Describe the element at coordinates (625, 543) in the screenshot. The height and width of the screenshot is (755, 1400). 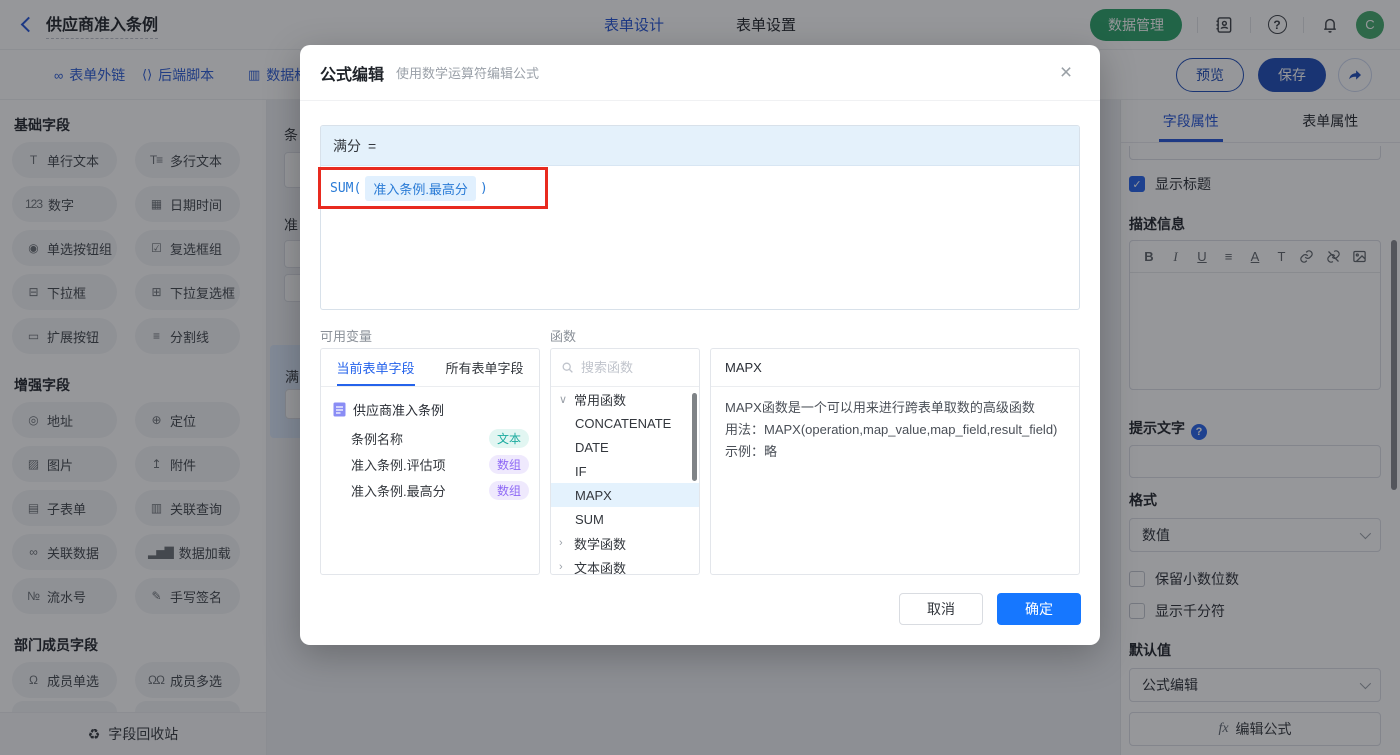
I see `function-group-math: › 数学函数` at that location.